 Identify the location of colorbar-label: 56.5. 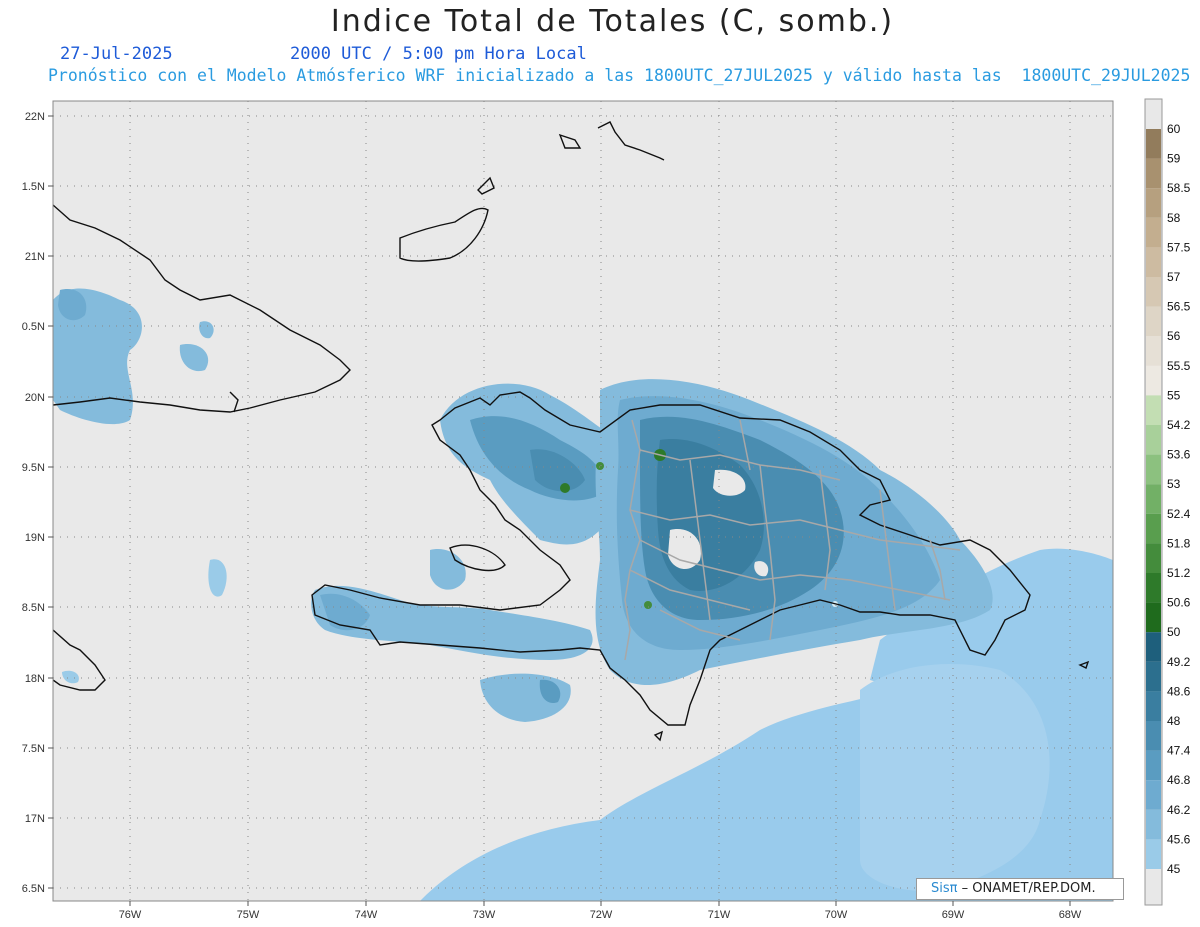
(1179, 307).